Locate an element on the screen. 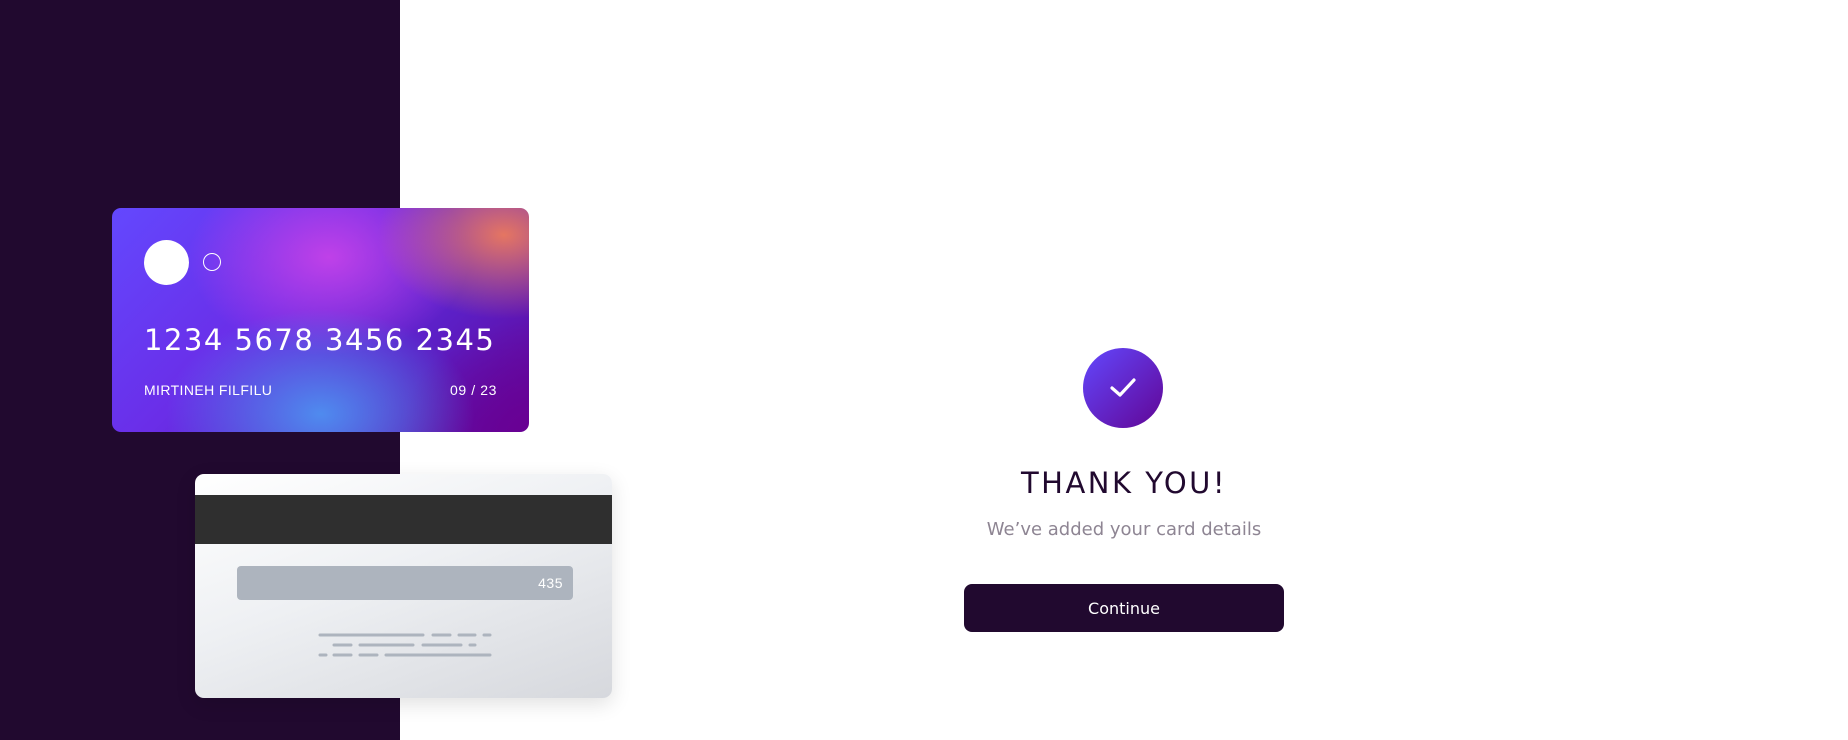 Image resolution: width=1848 pixels, height=740 pixels. card-expiry: 09 / 23 is located at coordinates (473, 390).